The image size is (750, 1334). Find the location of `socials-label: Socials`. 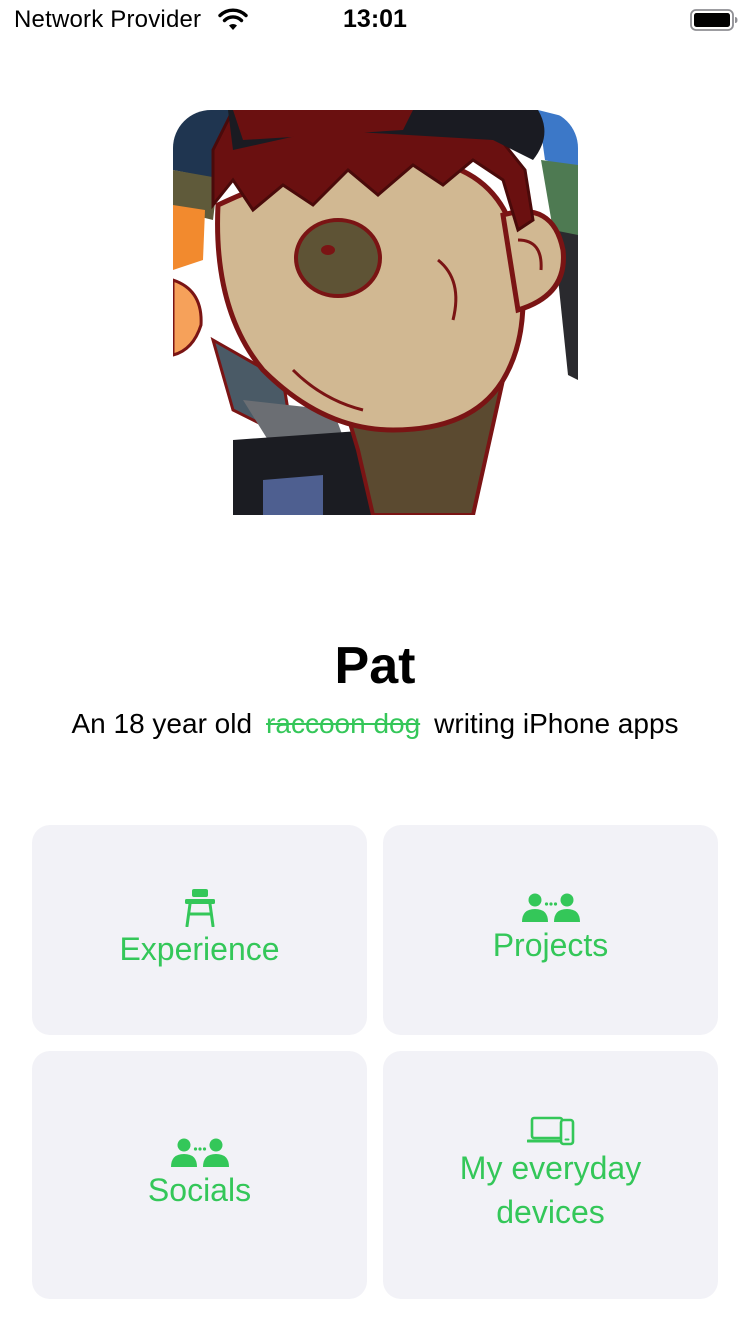

socials-label: Socials is located at coordinates (199, 1190).